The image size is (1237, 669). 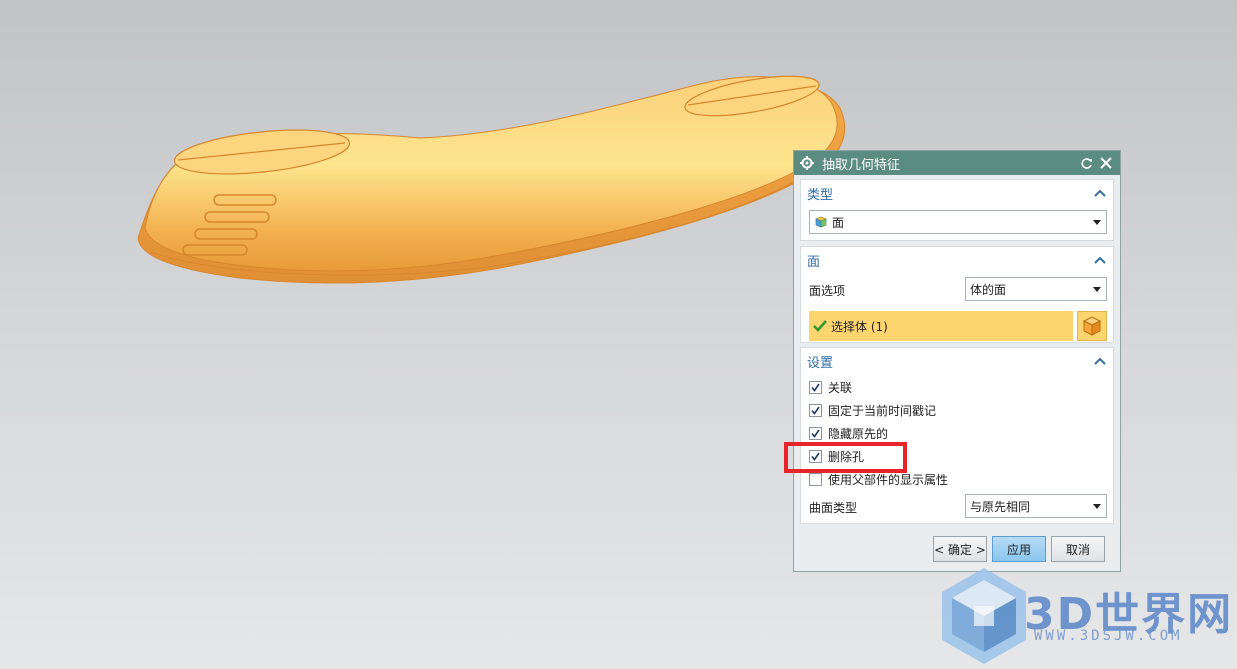 I want to click on gear-icon, so click(x=807, y=163).